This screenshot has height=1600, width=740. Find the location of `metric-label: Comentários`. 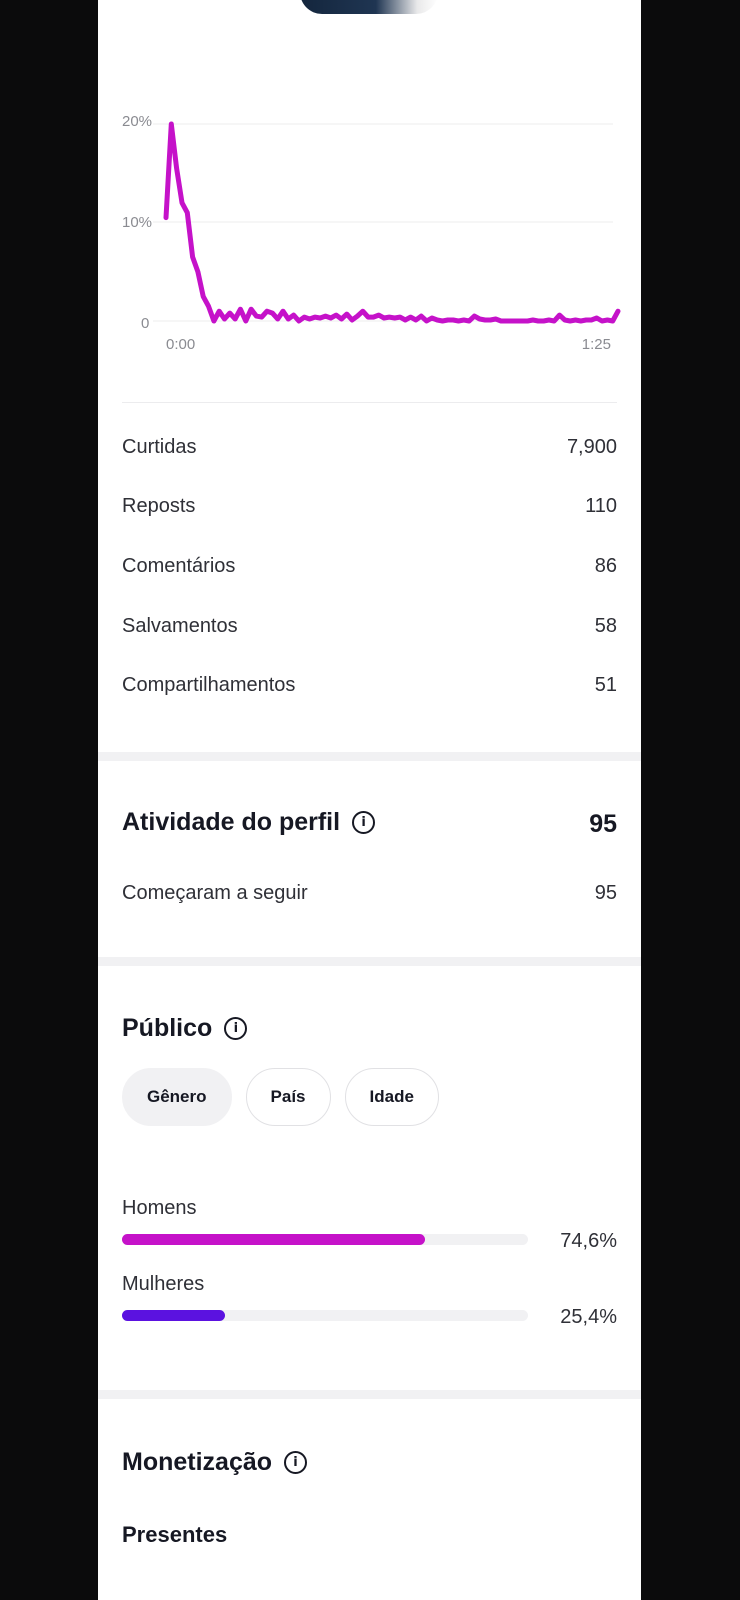

metric-label: Comentários is located at coordinates (179, 565).